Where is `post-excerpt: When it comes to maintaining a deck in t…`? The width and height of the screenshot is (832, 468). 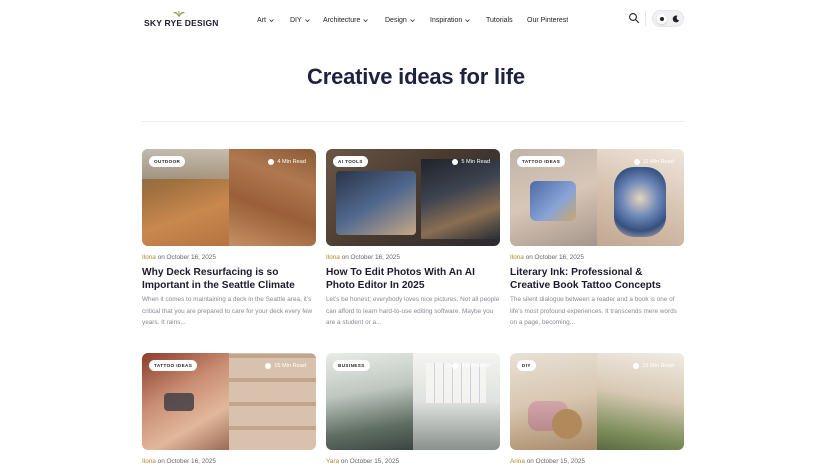
post-excerpt: When it comes to maintaining a deck in t… is located at coordinates (227, 311).